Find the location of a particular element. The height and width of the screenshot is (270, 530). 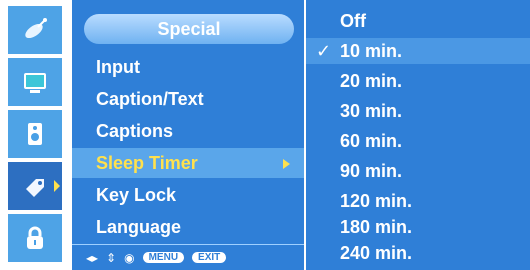

menu-item-captions: Captions is located at coordinates (188, 131).